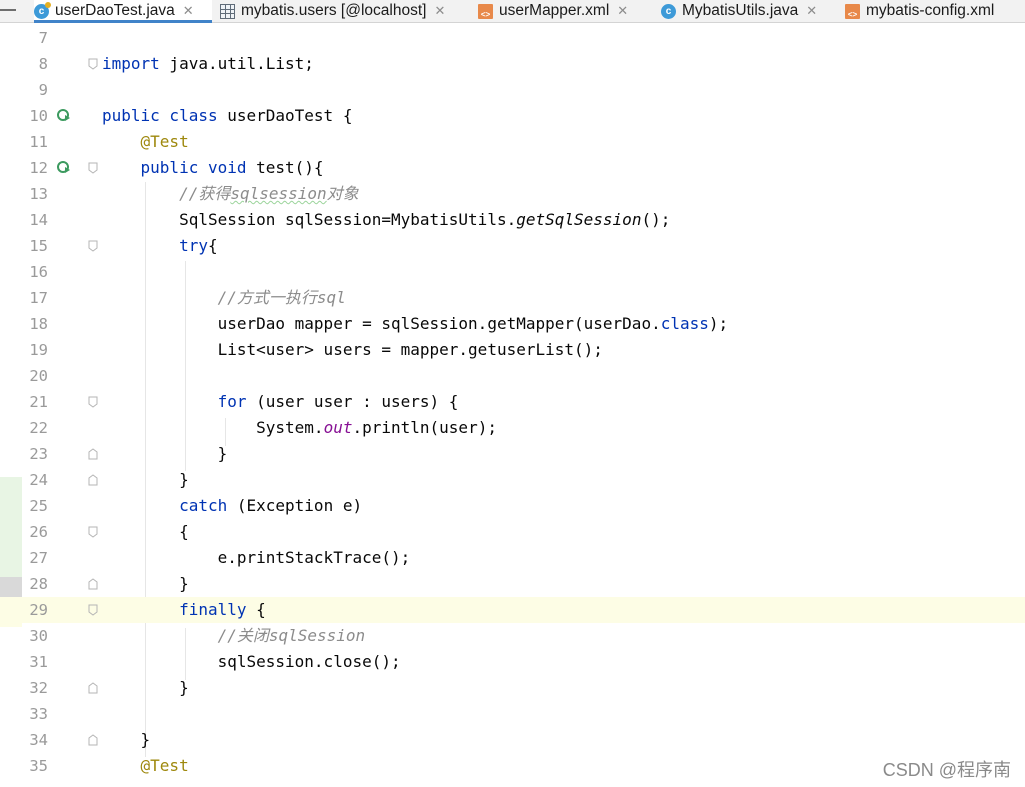 Image resolution: width=1025 pixels, height=787 pixels. Describe the element at coordinates (38, 740) in the screenshot. I see `line-number: 34` at that location.